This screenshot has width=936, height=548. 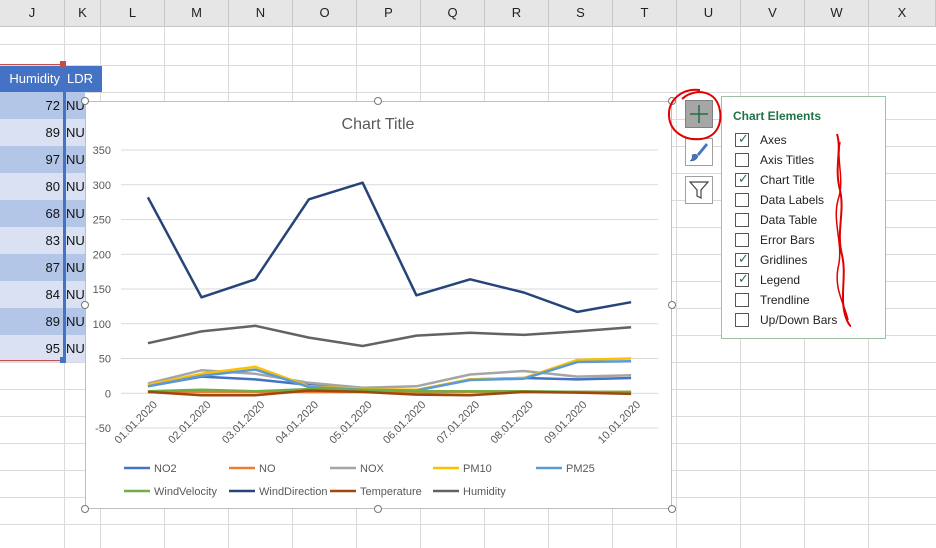 I want to click on legend-label: PM25, so click(x=580, y=469).